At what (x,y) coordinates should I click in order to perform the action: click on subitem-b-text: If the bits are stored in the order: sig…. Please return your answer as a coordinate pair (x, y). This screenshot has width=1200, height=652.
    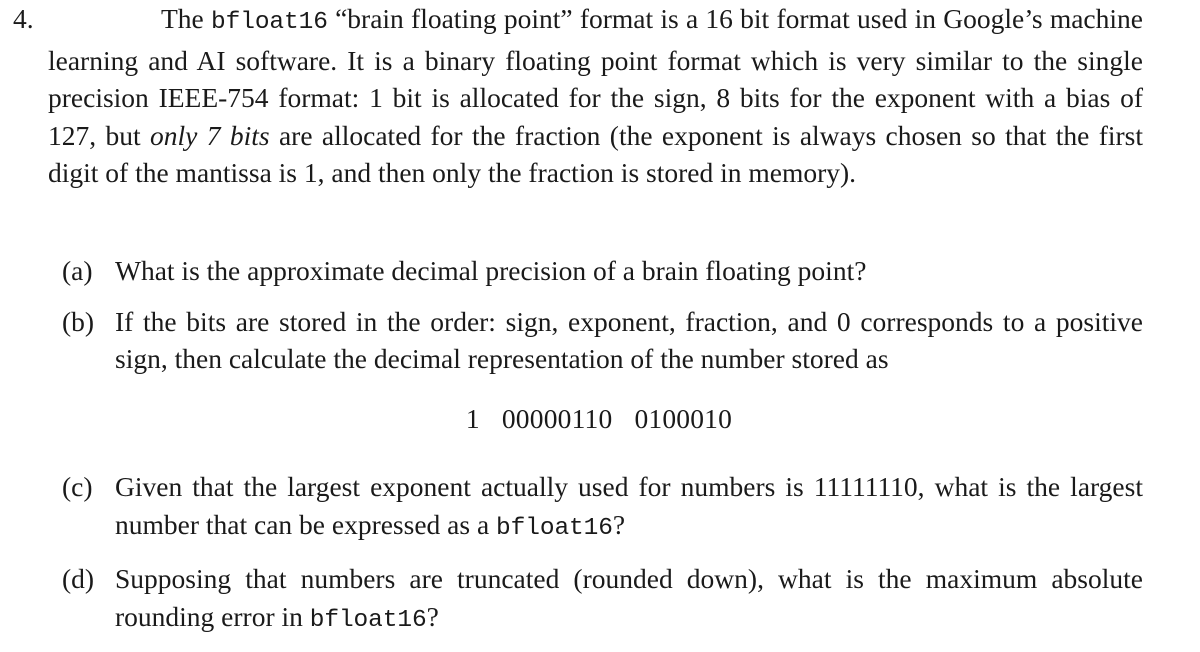
    Looking at the image, I should click on (629, 340).